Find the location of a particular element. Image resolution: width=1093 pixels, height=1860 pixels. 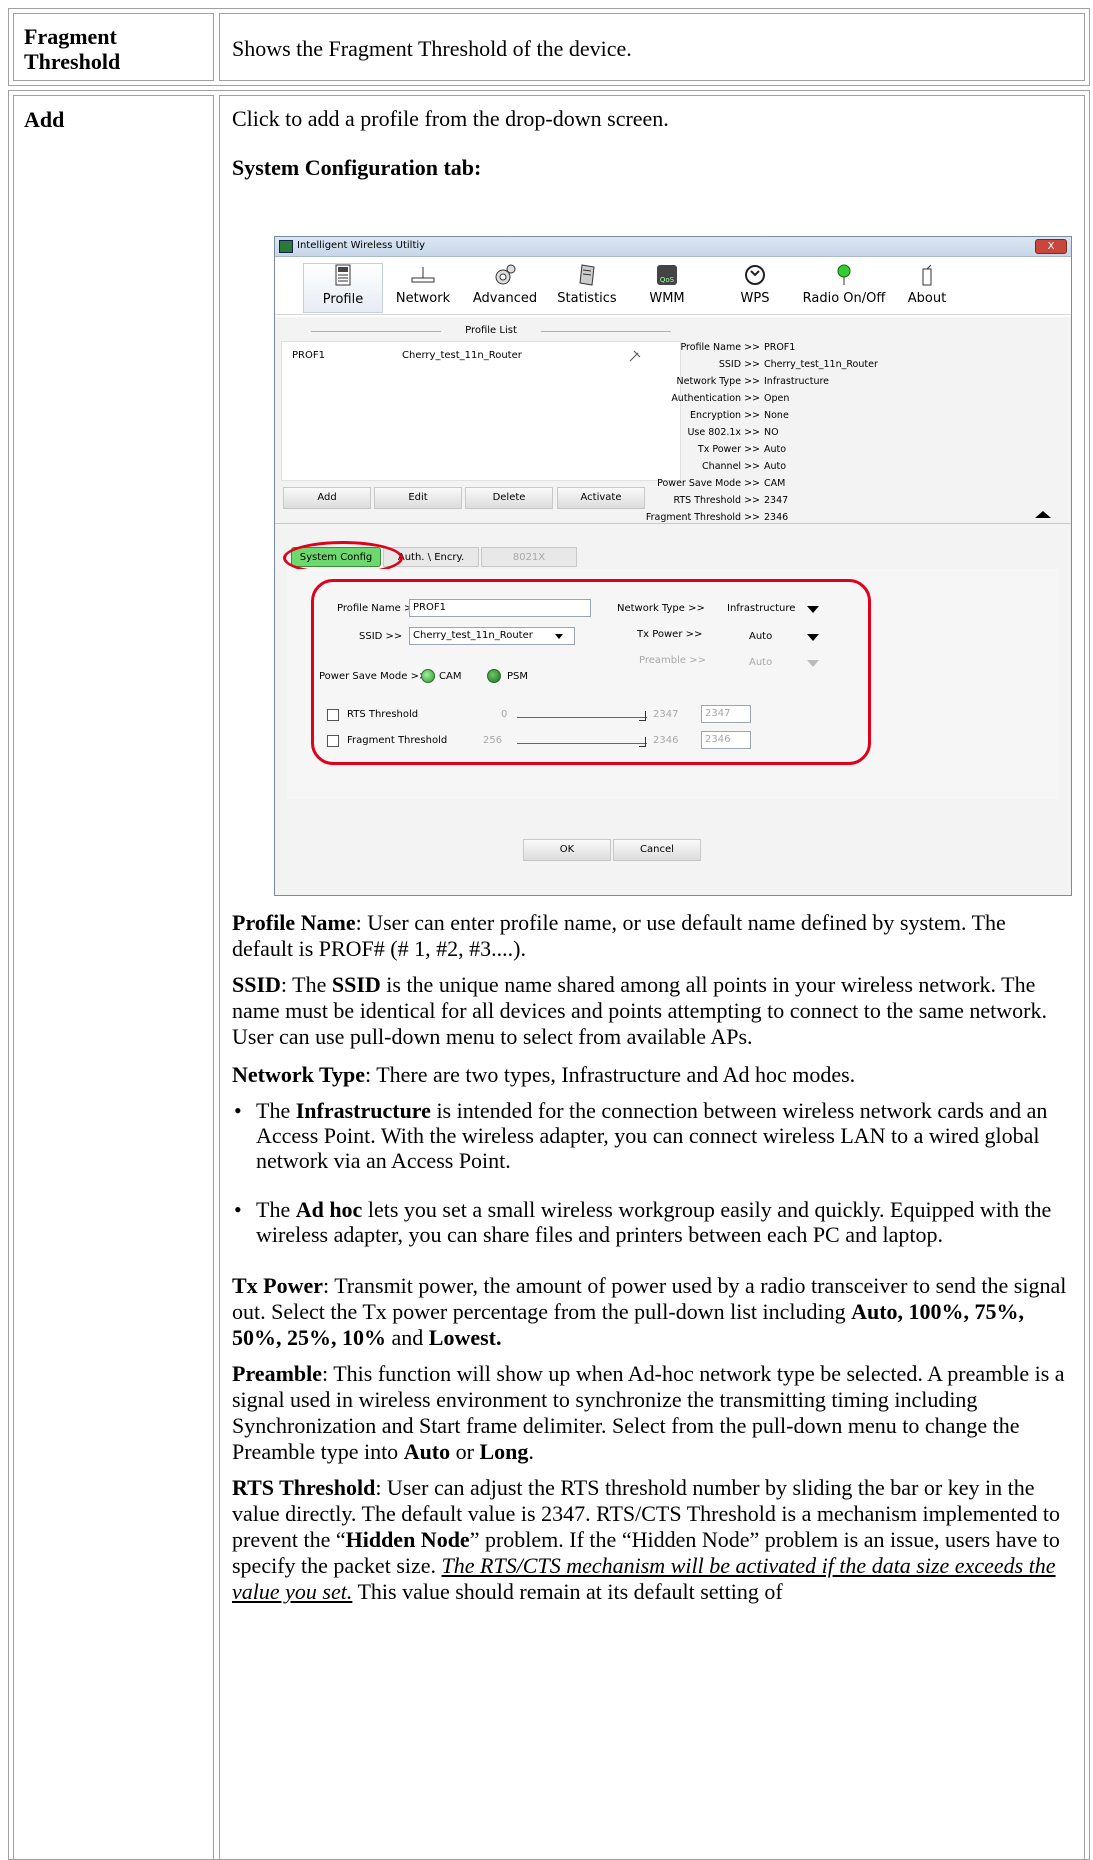

radio-icon is located at coordinates (844, 274).